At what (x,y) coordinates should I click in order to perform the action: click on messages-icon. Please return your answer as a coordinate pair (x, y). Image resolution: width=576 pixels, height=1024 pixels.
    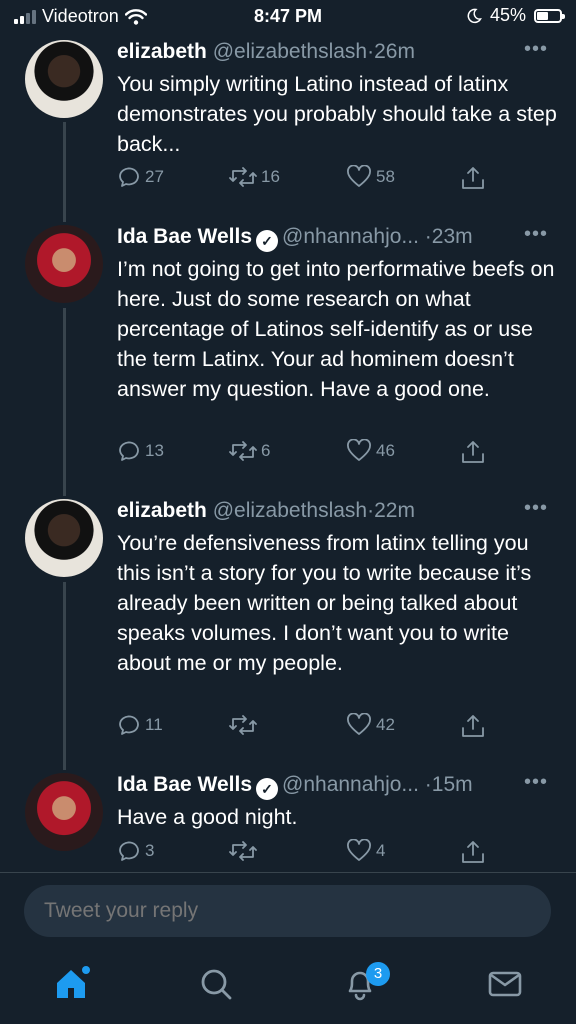
    Looking at the image, I should click on (505, 984).